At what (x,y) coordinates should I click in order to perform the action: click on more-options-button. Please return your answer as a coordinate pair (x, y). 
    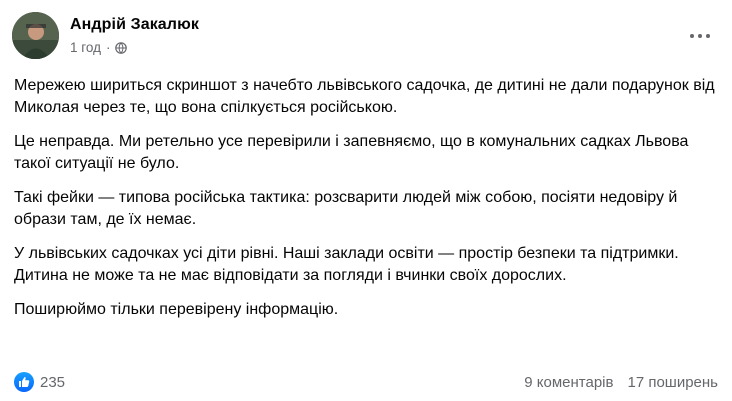
    Looking at the image, I should click on (700, 36).